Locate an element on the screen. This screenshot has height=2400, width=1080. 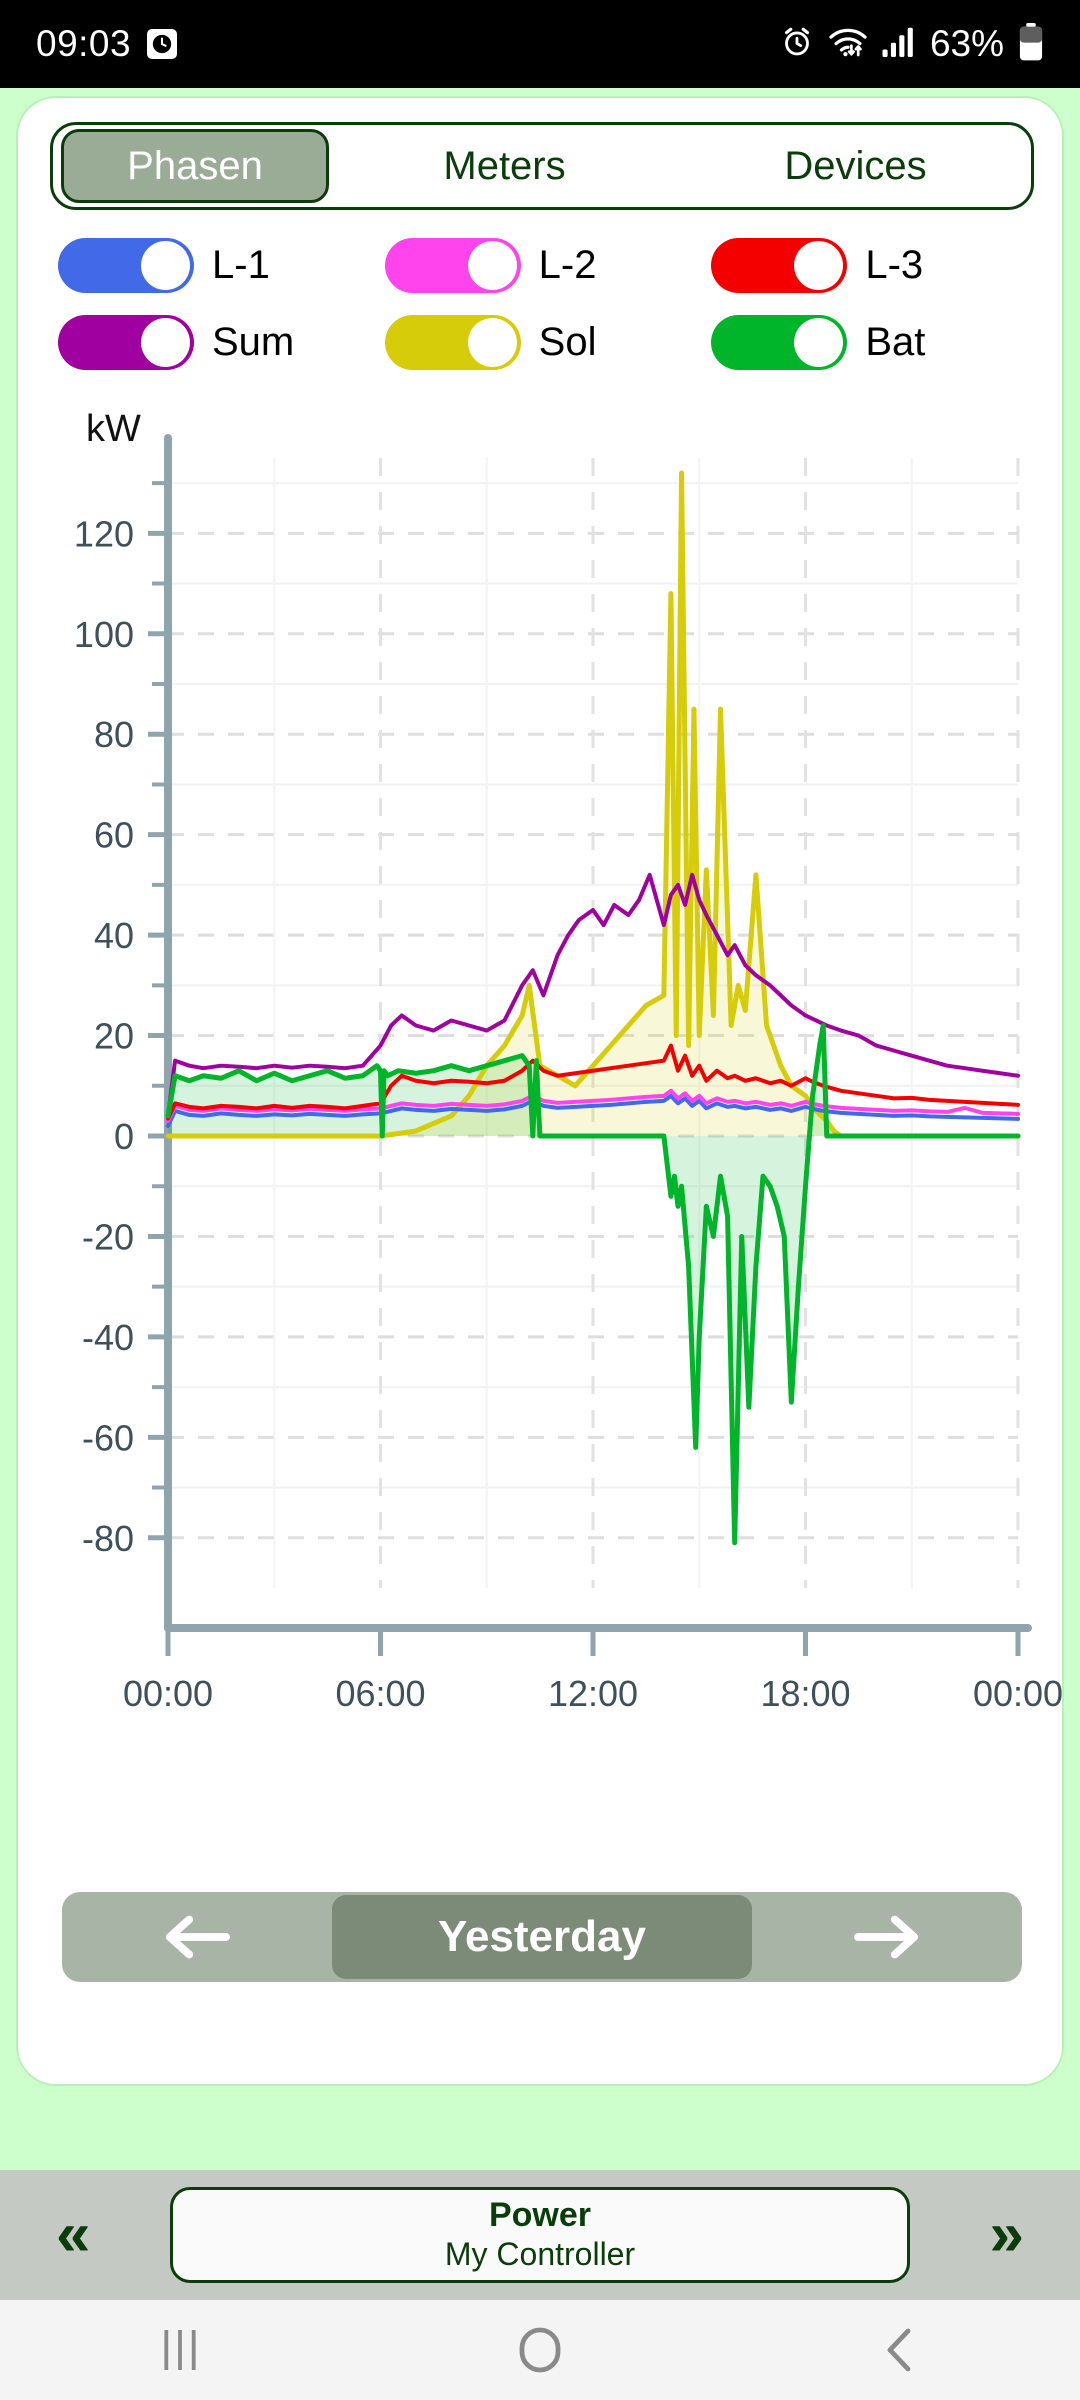
wifi-icon is located at coordinates (848, 44).